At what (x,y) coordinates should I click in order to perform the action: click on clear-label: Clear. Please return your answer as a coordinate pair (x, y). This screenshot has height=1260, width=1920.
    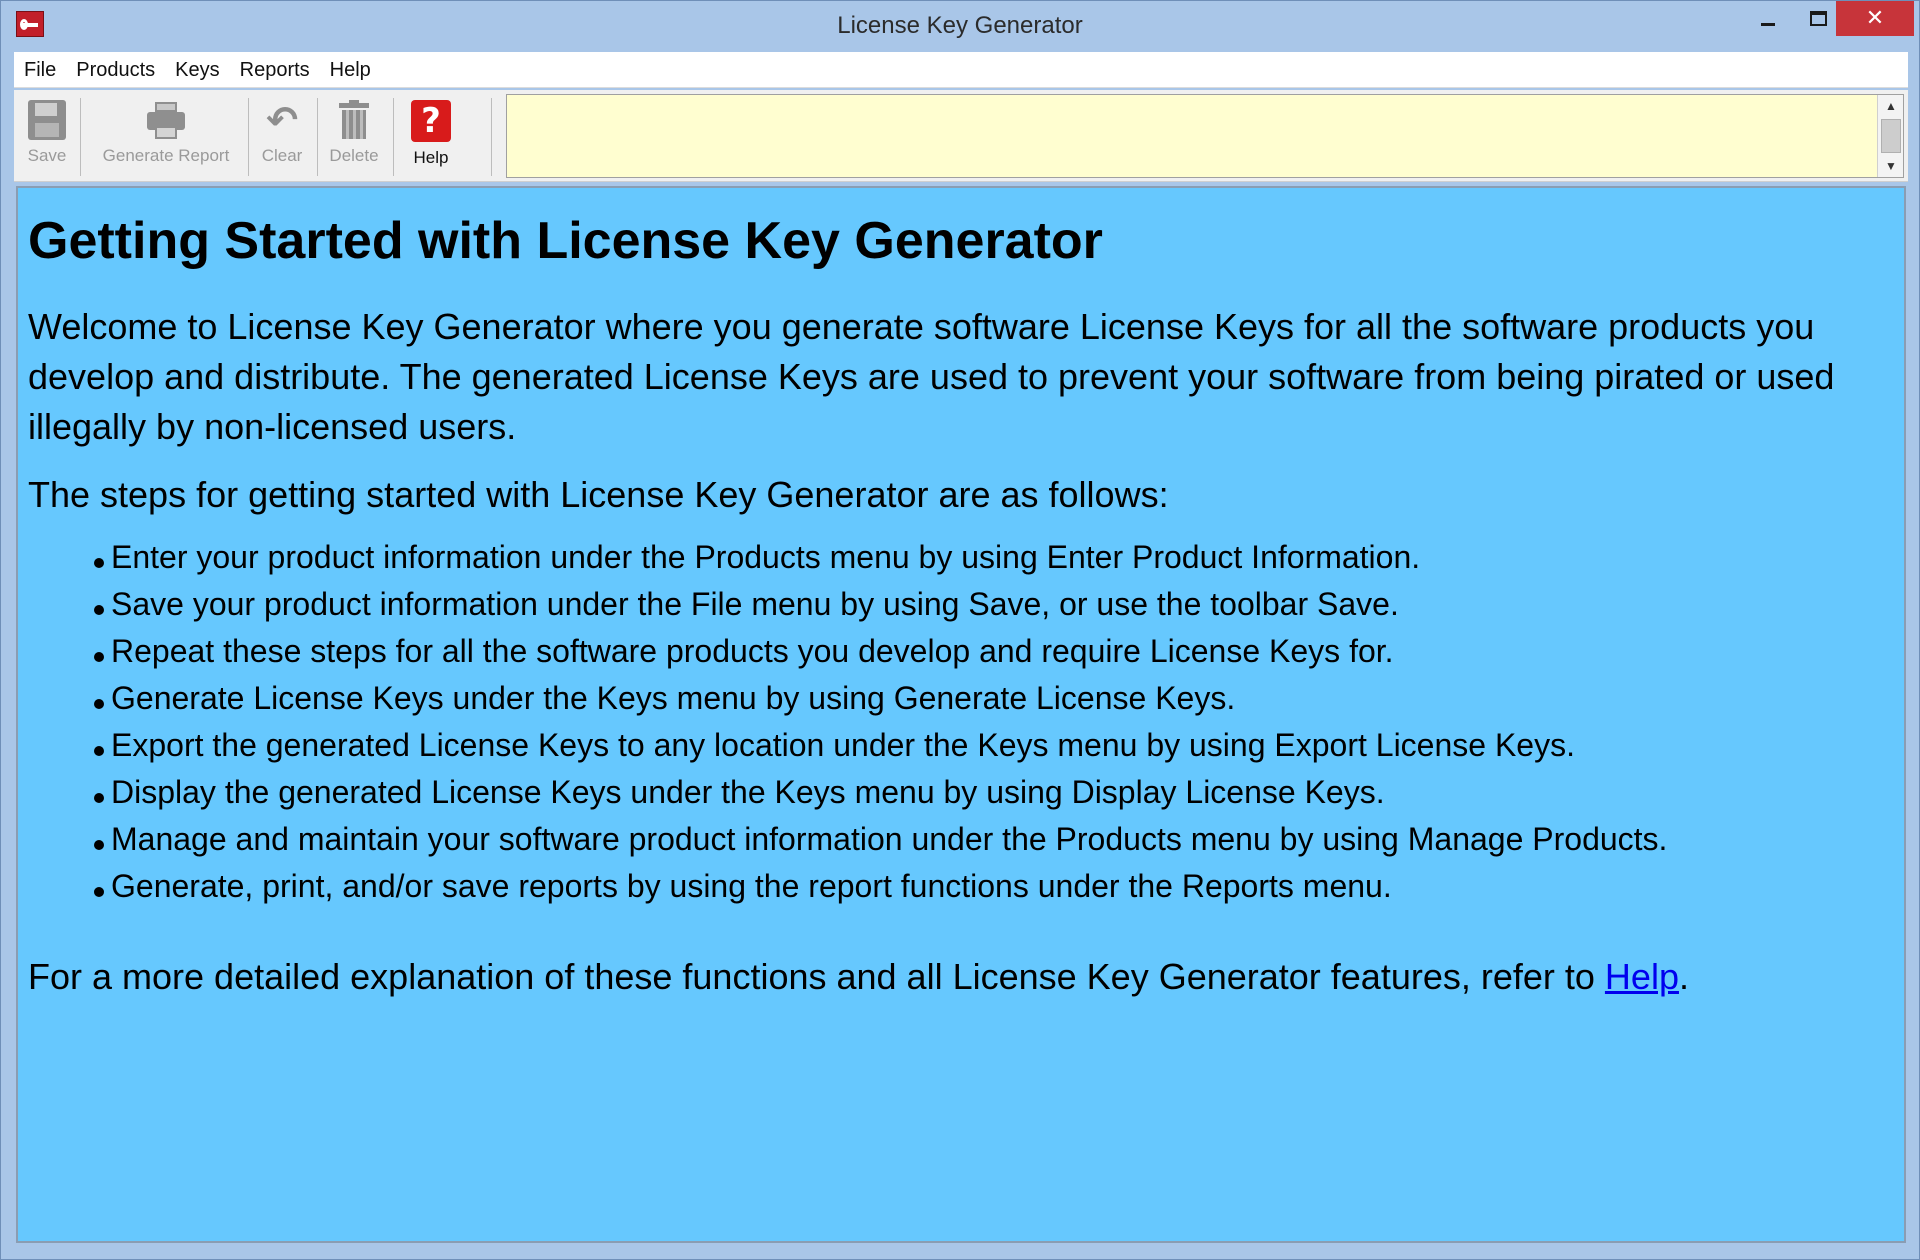
    Looking at the image, I should click on (282, 155).